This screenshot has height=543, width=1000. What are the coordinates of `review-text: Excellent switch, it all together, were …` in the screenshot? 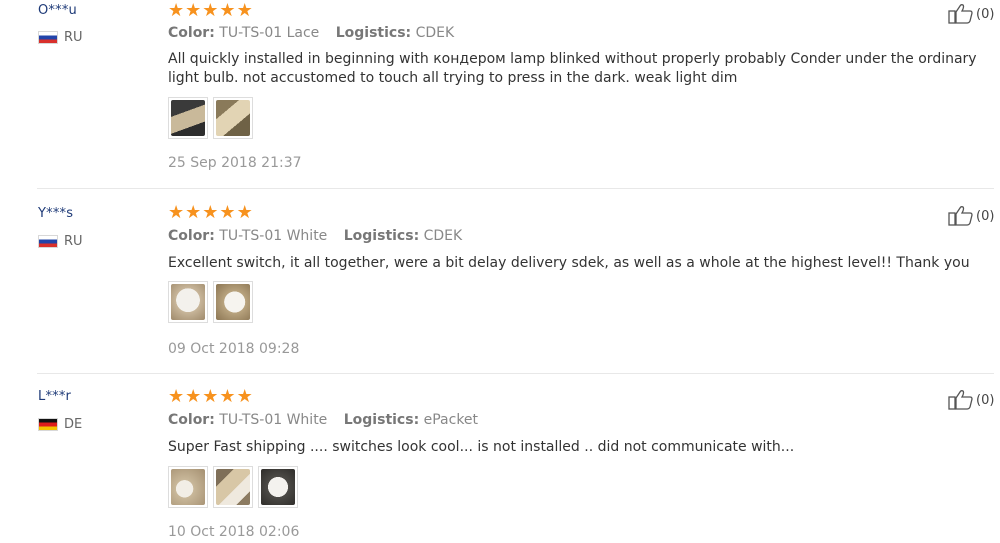 It's located at (569, 263).